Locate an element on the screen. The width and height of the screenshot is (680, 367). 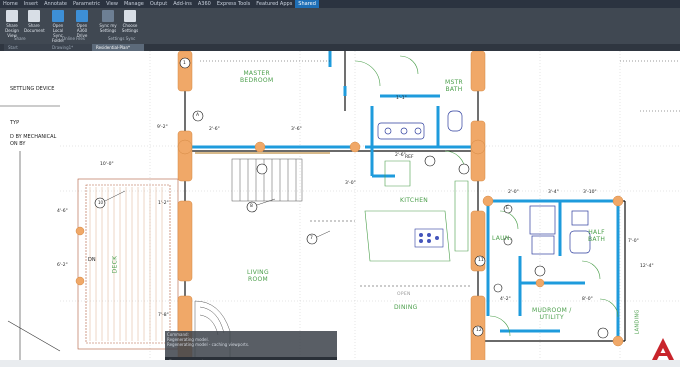
tag-10: 10 is located at coordinates (101, 202).